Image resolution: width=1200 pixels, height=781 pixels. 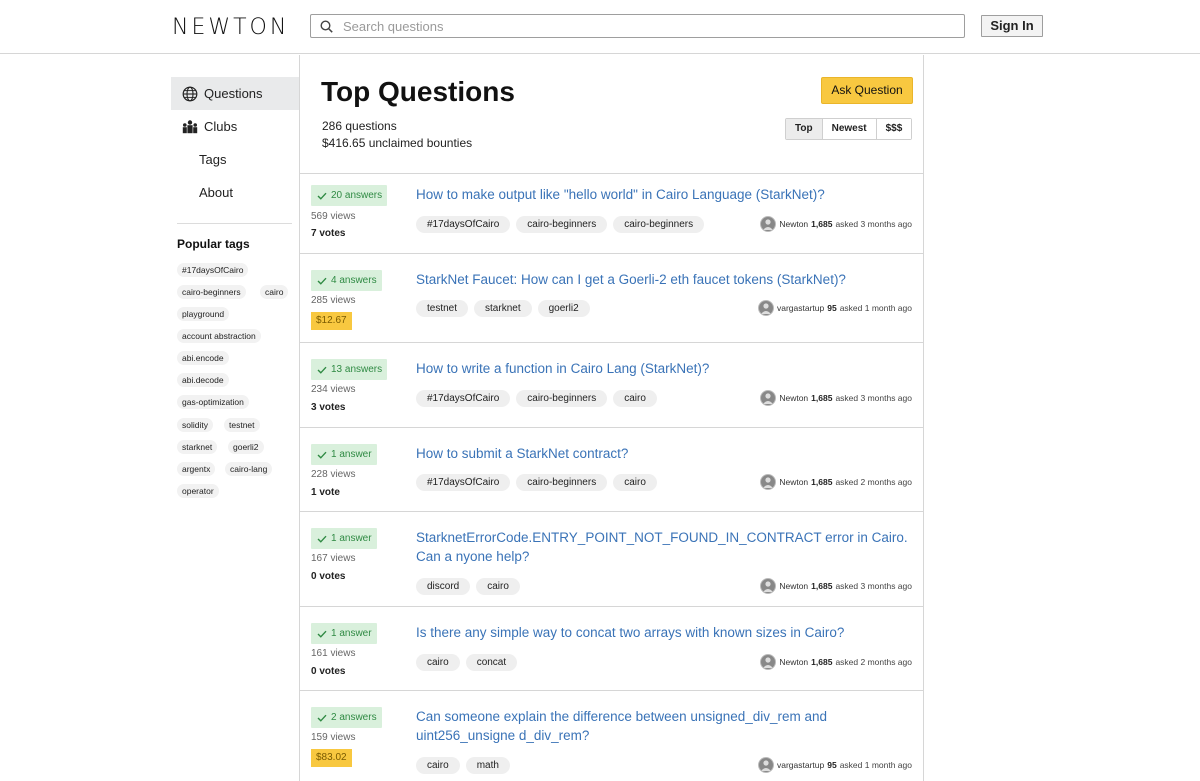 What do you see at coordinates (418, 91) in the screenshot?
I see `page-title: Top Questions` at bounding box center [418, 91].